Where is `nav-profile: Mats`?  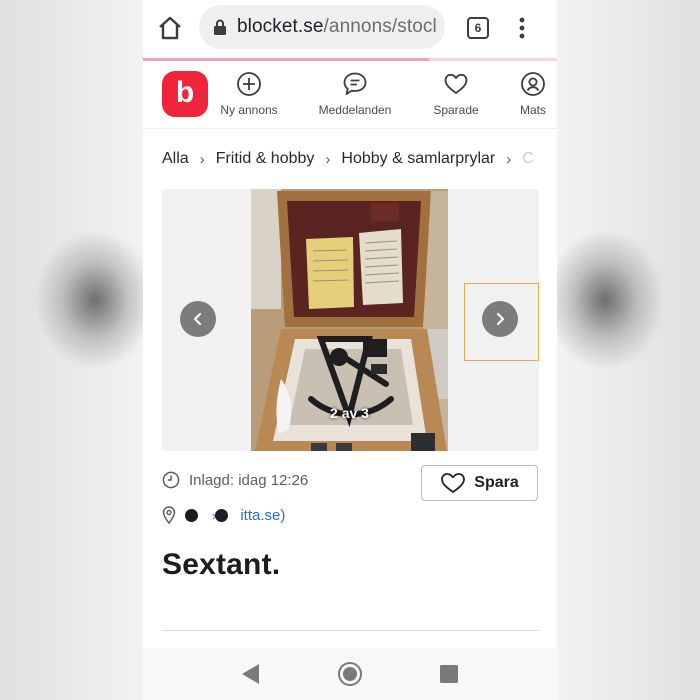 nav-profile: Mats is located at coordinates (533, 94).